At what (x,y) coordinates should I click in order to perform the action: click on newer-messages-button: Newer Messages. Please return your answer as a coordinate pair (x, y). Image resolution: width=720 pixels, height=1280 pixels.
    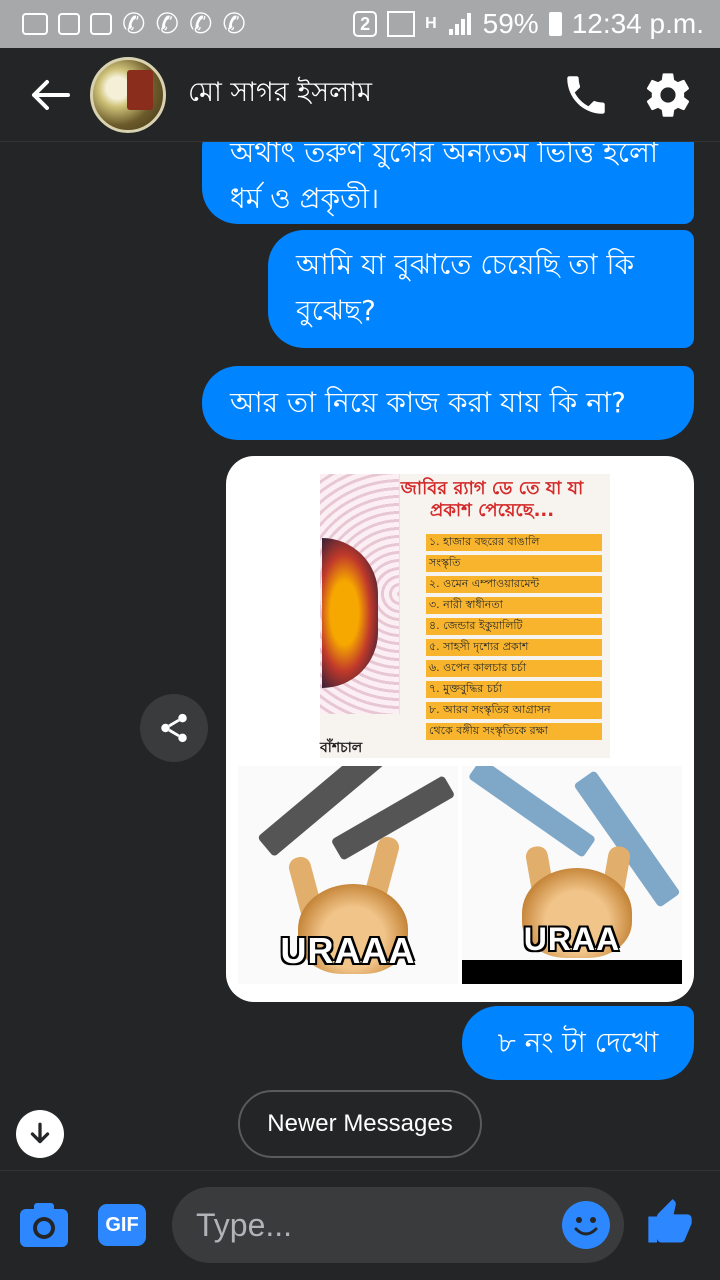
    Looking at the image, I should click on (360, 1124).